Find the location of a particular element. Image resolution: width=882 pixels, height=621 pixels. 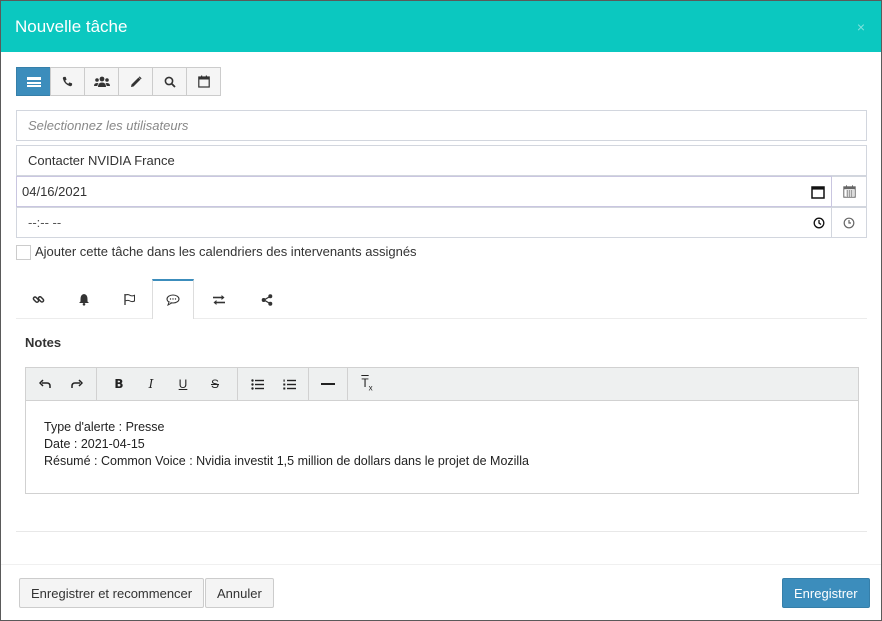

search-icon is located at coordinates (170, 82).